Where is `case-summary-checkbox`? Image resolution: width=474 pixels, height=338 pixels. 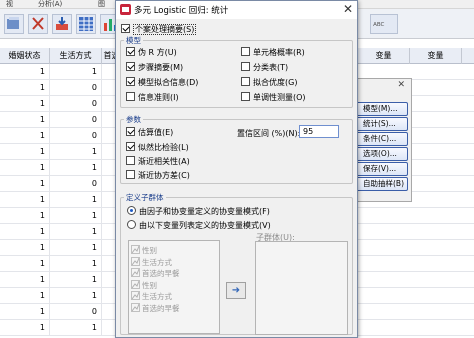
case-summary-checkbox is located at coordinates (125, 28).